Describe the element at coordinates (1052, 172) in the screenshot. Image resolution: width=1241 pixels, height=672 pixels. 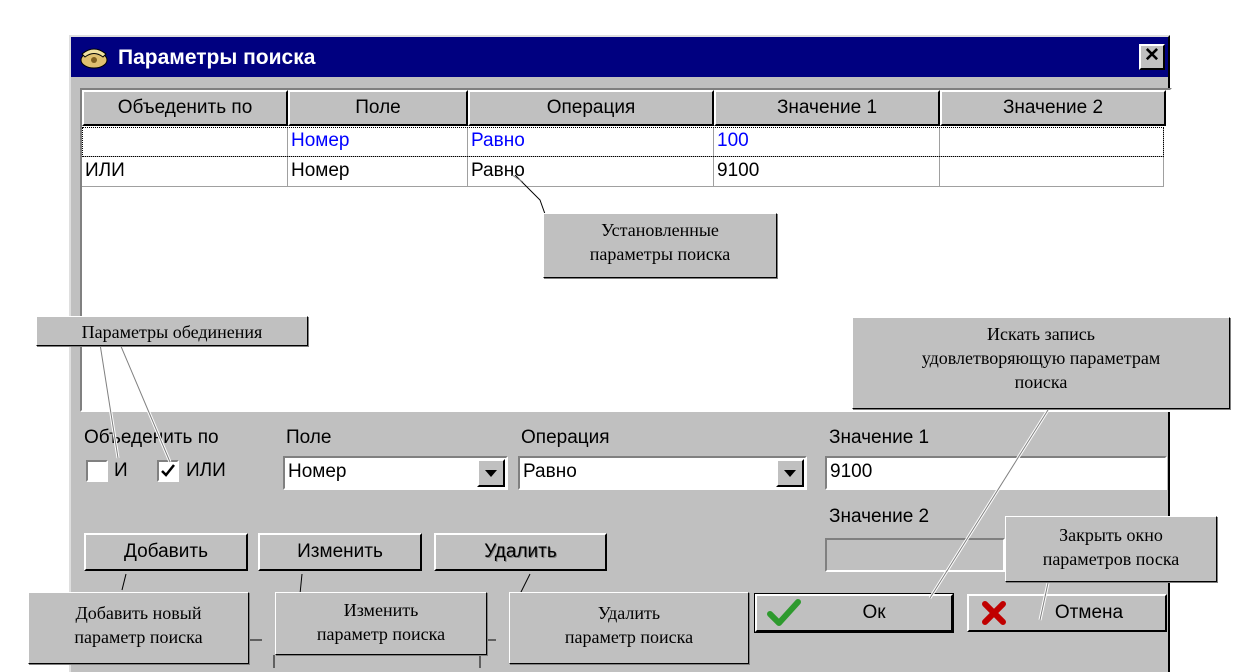
I see `table-cell` at that location.